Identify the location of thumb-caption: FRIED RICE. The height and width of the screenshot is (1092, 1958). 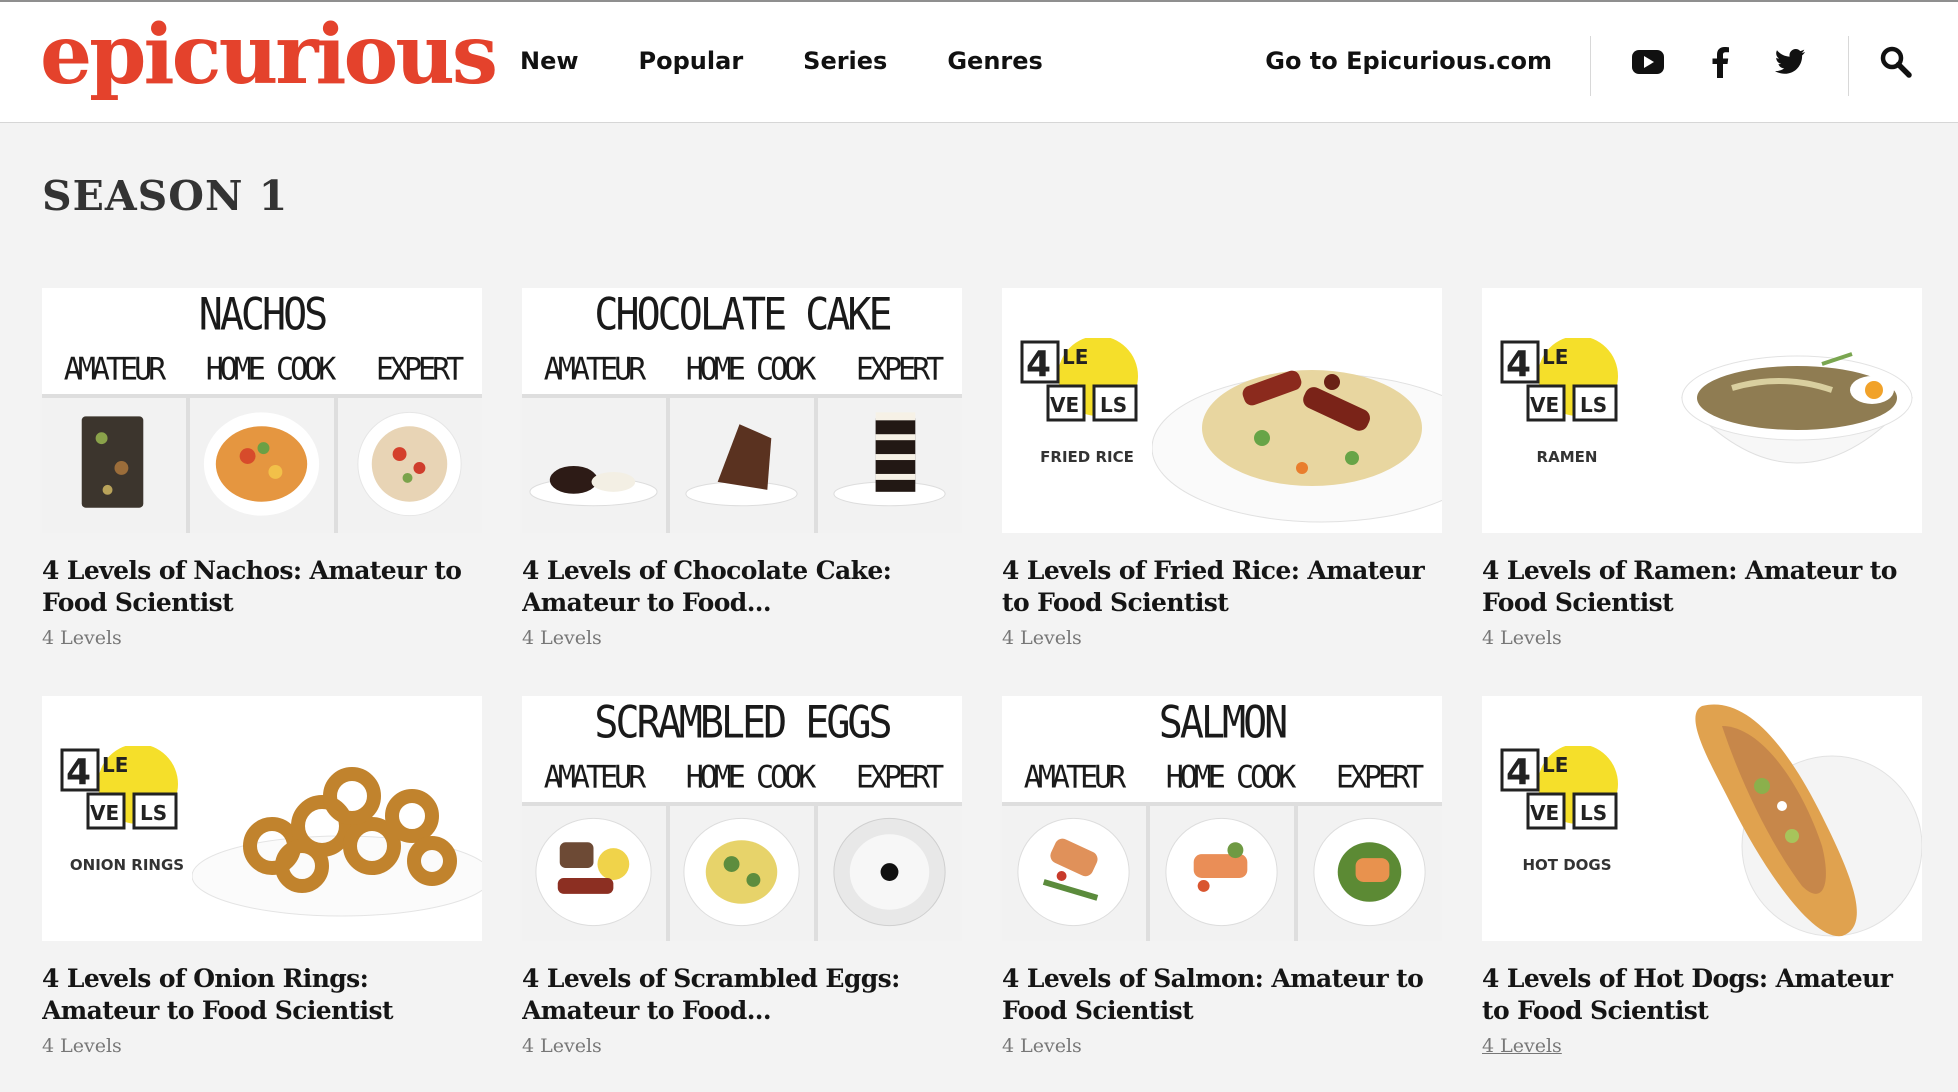
(1087, 457).